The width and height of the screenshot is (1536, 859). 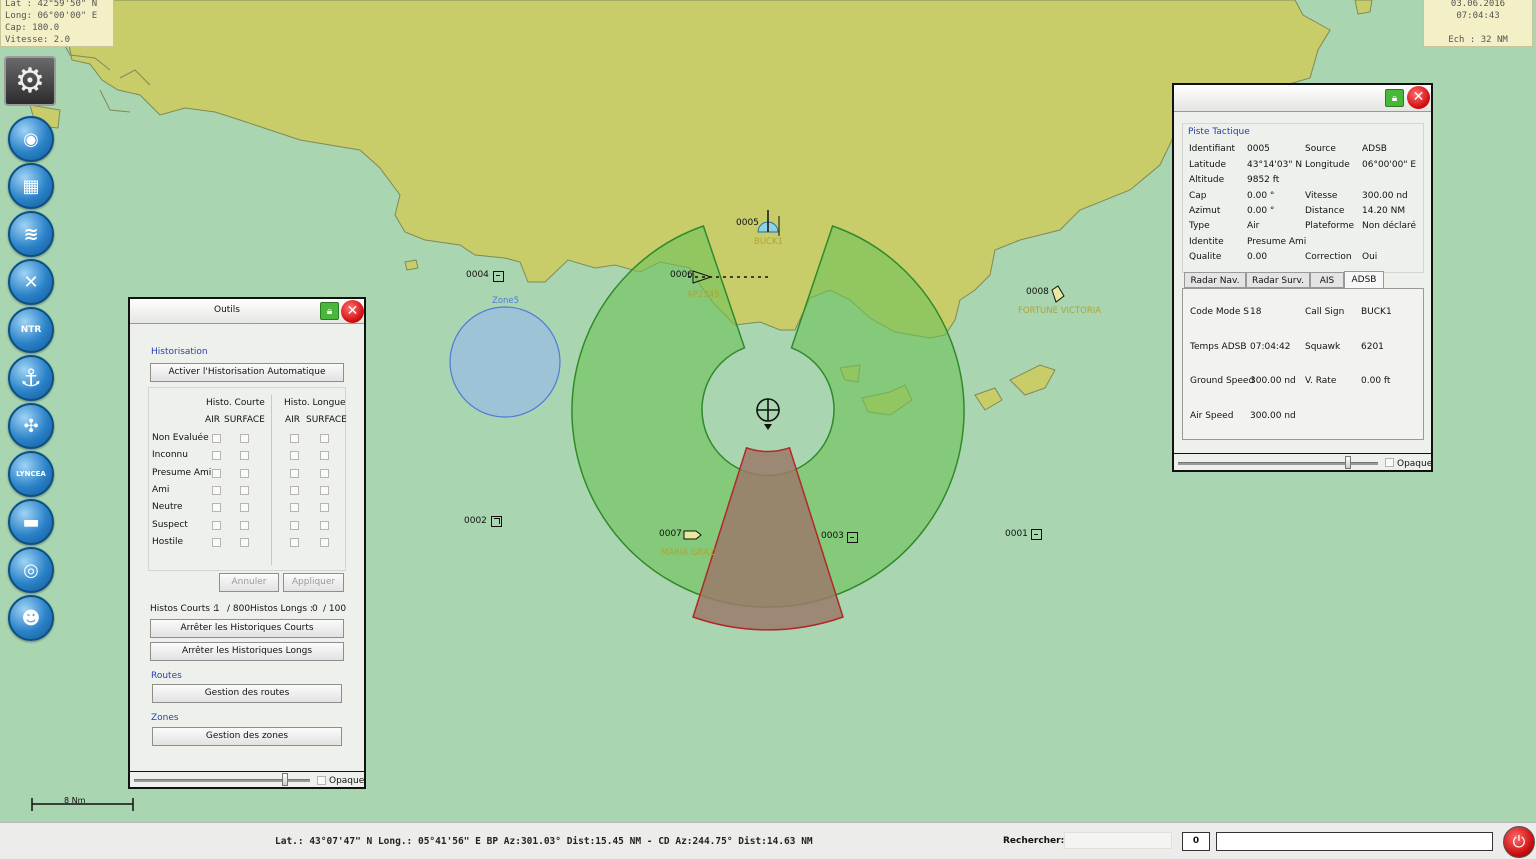 What do you see at coordinates (247, 628) in the screenshot?
I see `stop-courts-button: Arrêter les Historiques Courts` at bounding box center [247, 628].